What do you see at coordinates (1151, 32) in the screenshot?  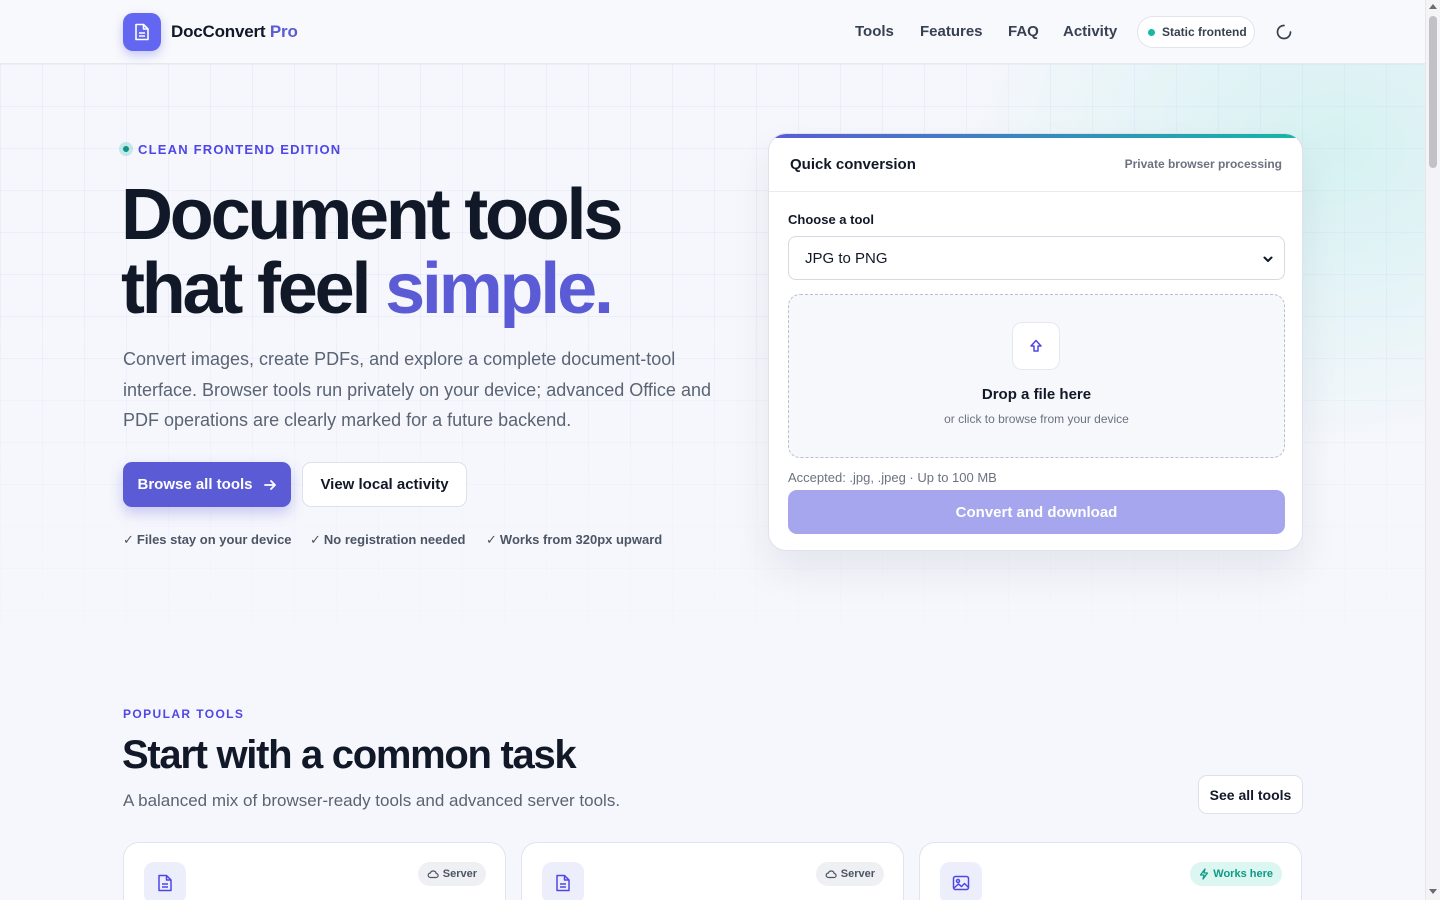 I see `status-dot` at bounding box center [1151, 32].